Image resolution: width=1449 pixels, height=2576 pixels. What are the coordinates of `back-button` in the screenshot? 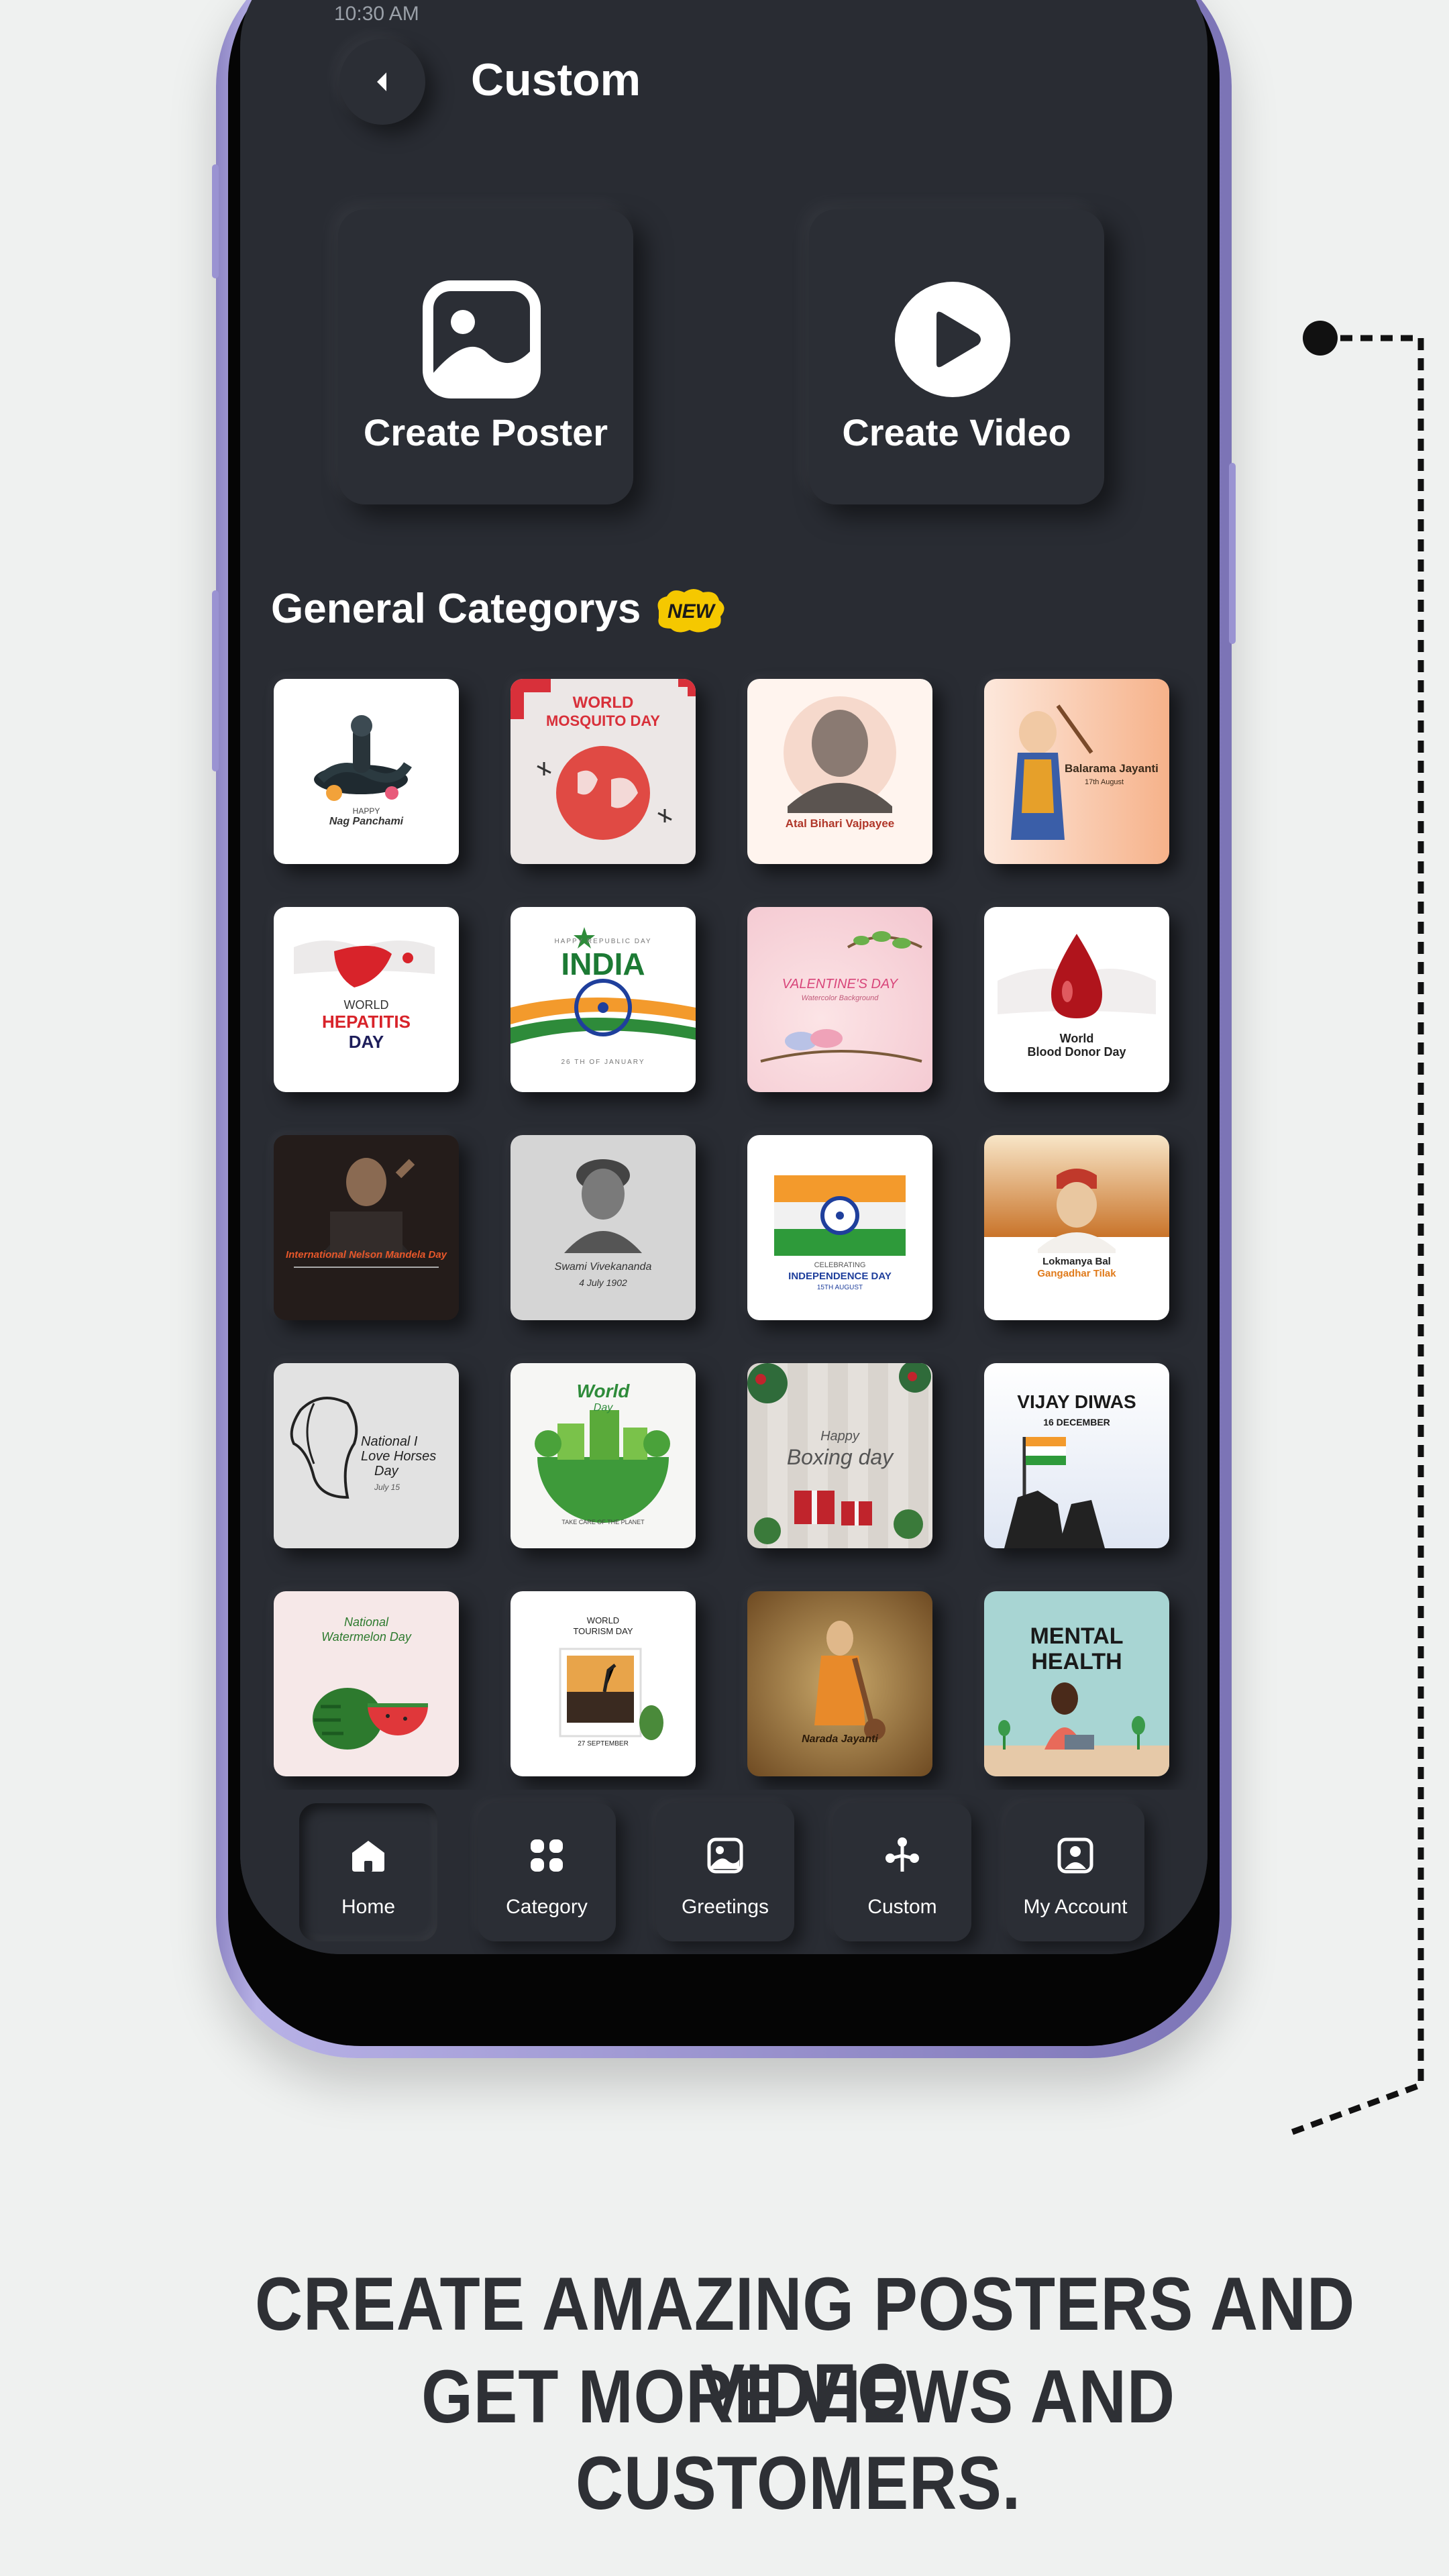 It's located at (382, 82).